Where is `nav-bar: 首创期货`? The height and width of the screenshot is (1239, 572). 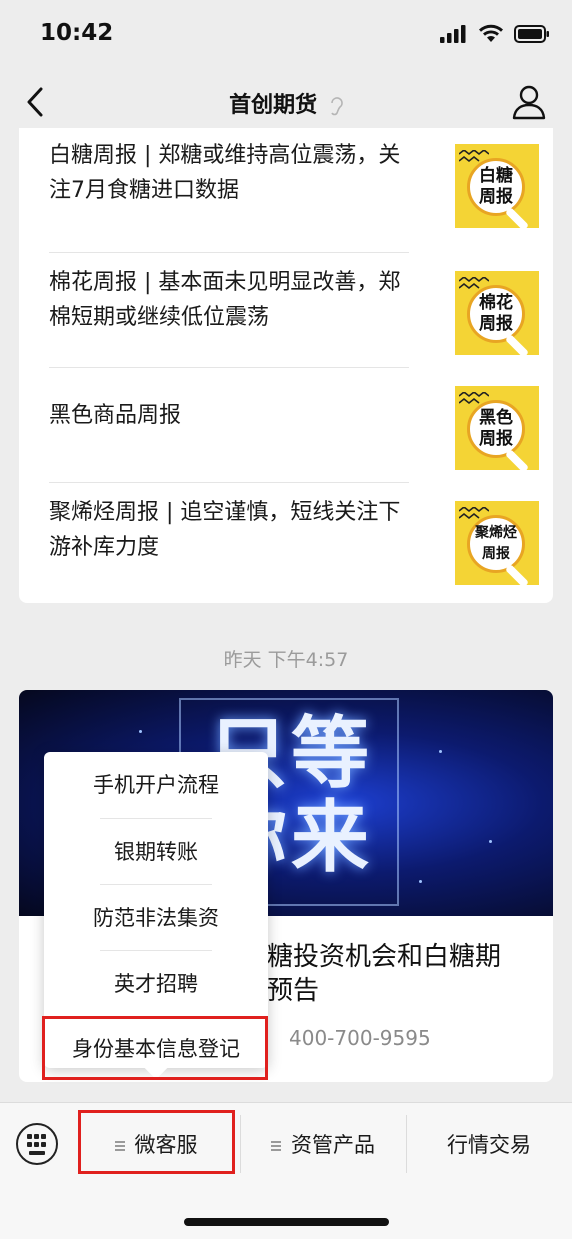 nav-bar: 首创期货 is located at coordinates (286, 102).